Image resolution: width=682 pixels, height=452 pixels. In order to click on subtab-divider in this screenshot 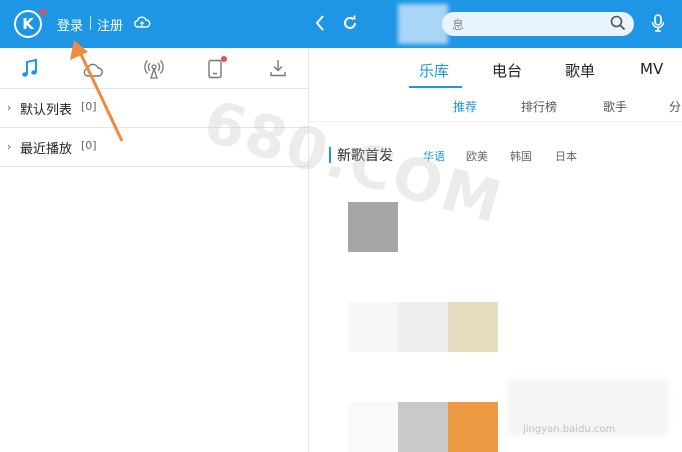, I will do `click(495, 121)`.